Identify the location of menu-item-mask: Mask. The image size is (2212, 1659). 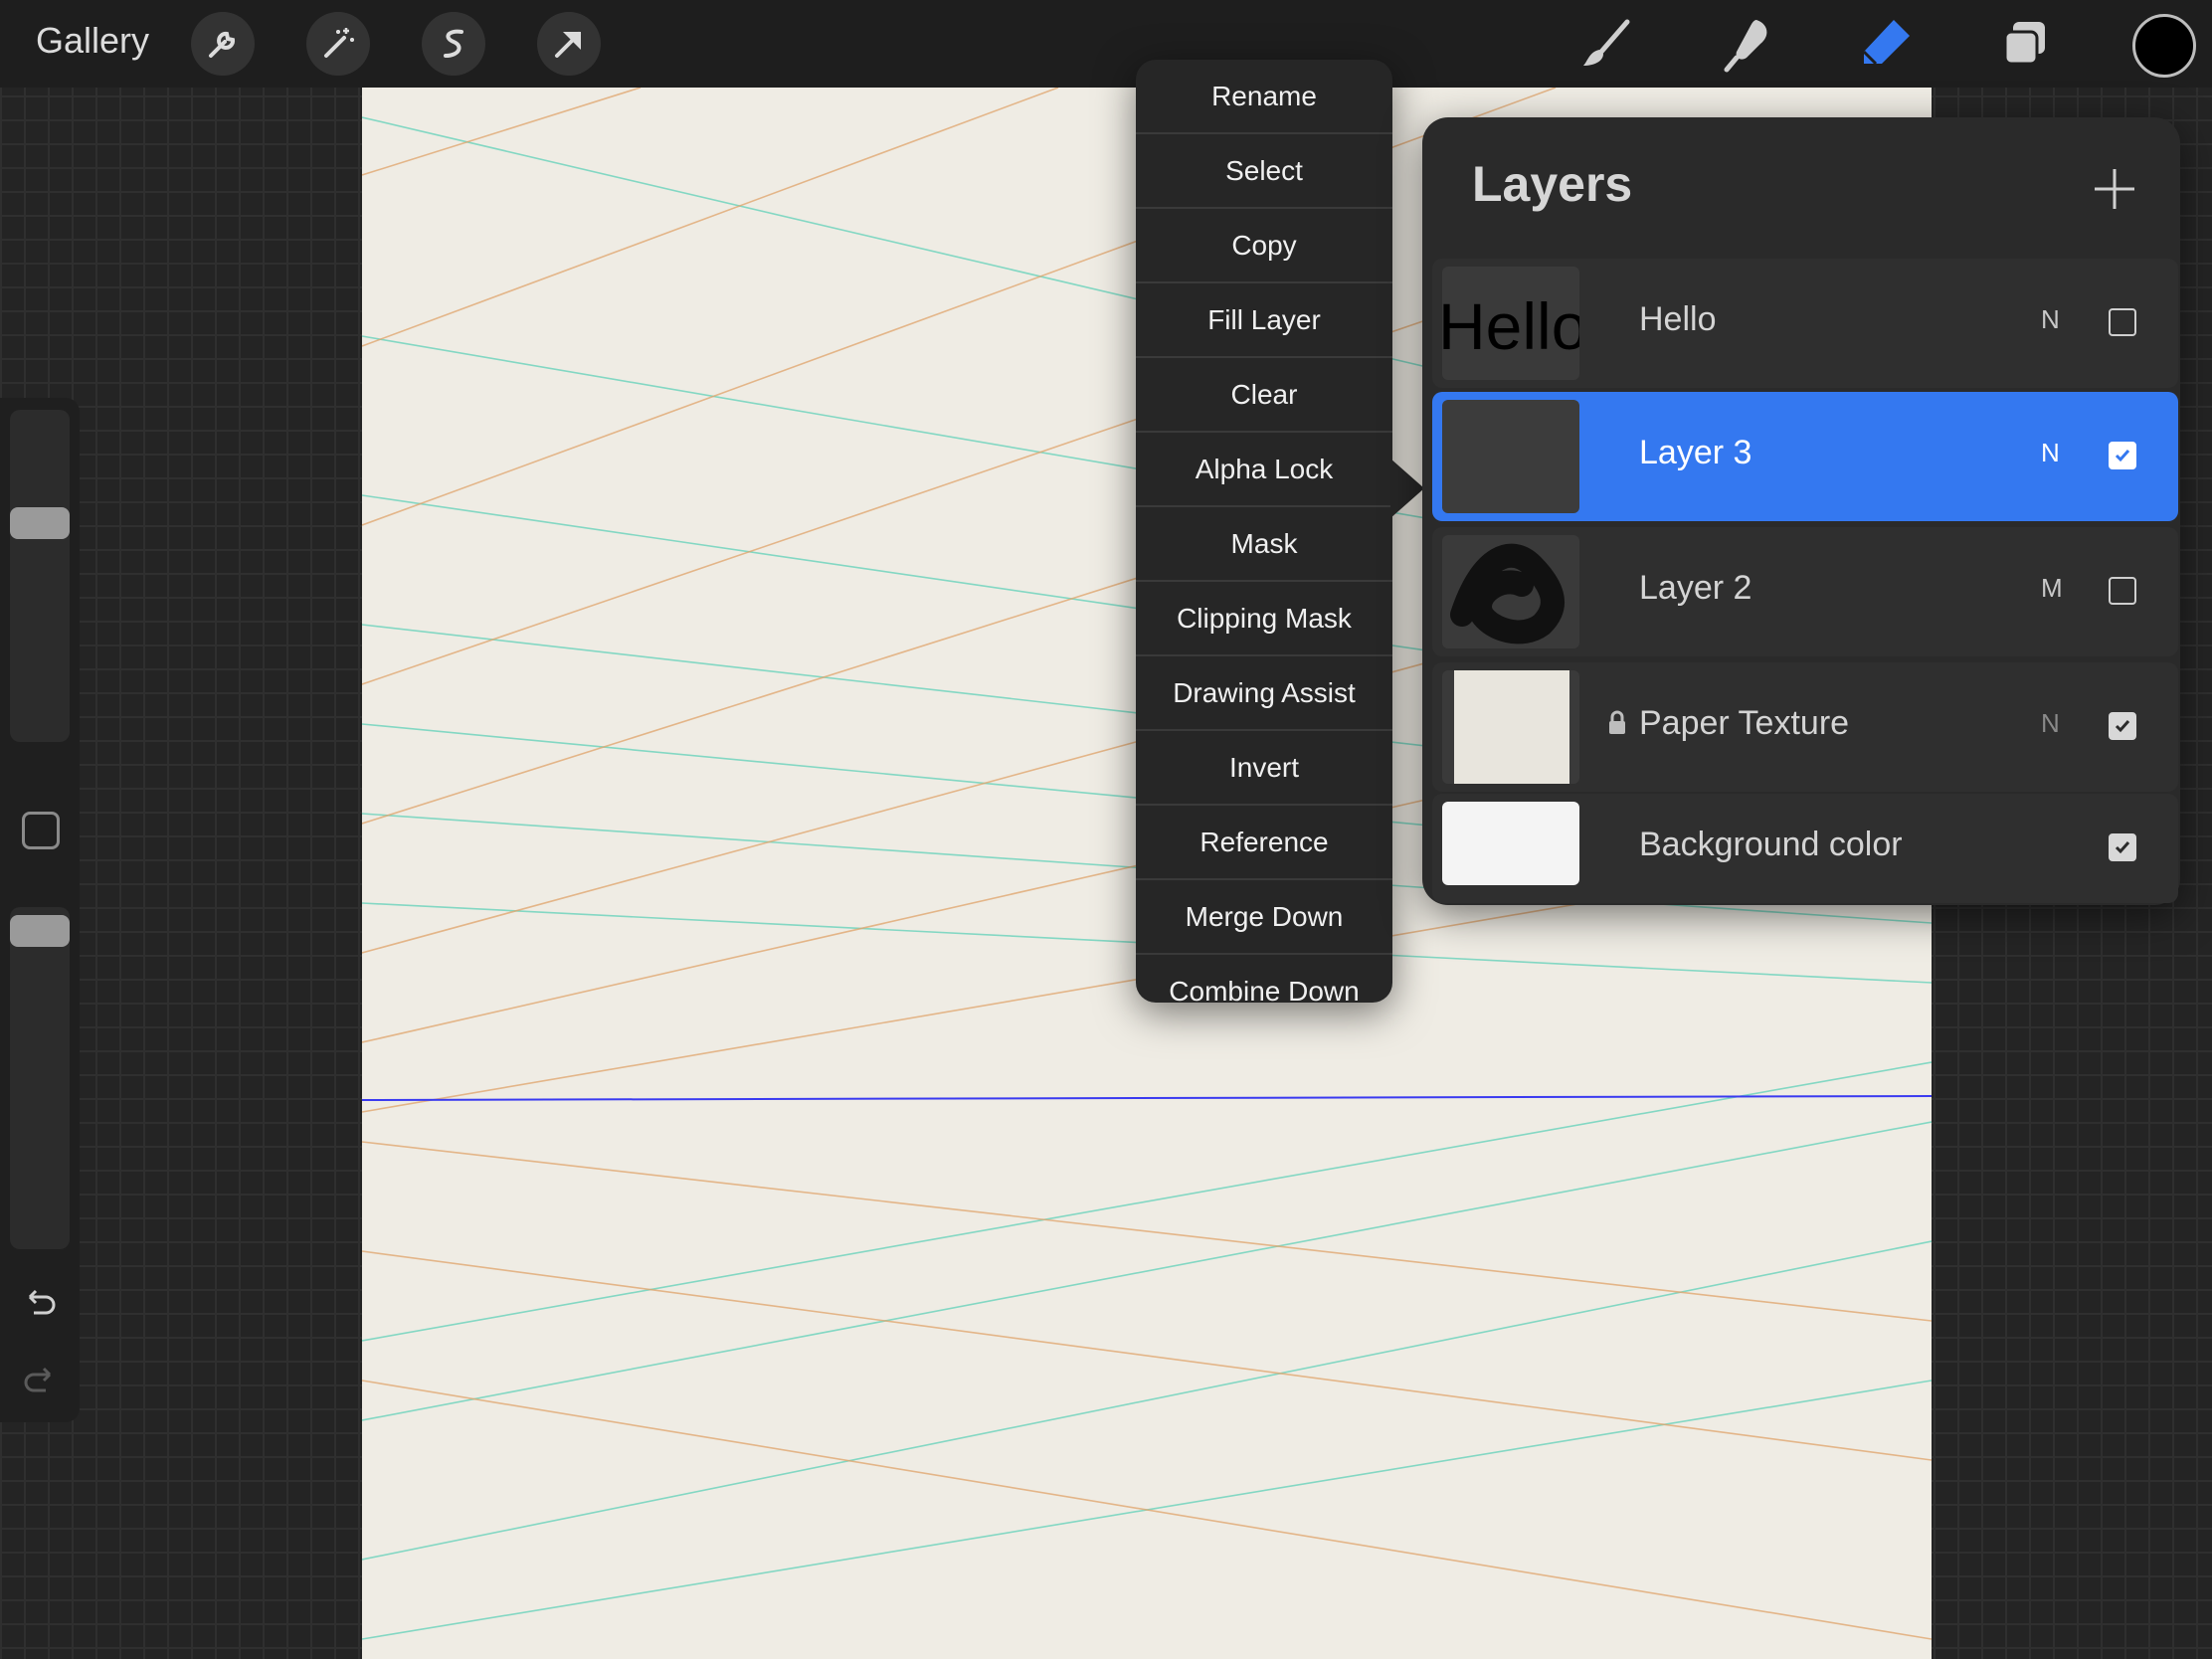
(1264, 544).